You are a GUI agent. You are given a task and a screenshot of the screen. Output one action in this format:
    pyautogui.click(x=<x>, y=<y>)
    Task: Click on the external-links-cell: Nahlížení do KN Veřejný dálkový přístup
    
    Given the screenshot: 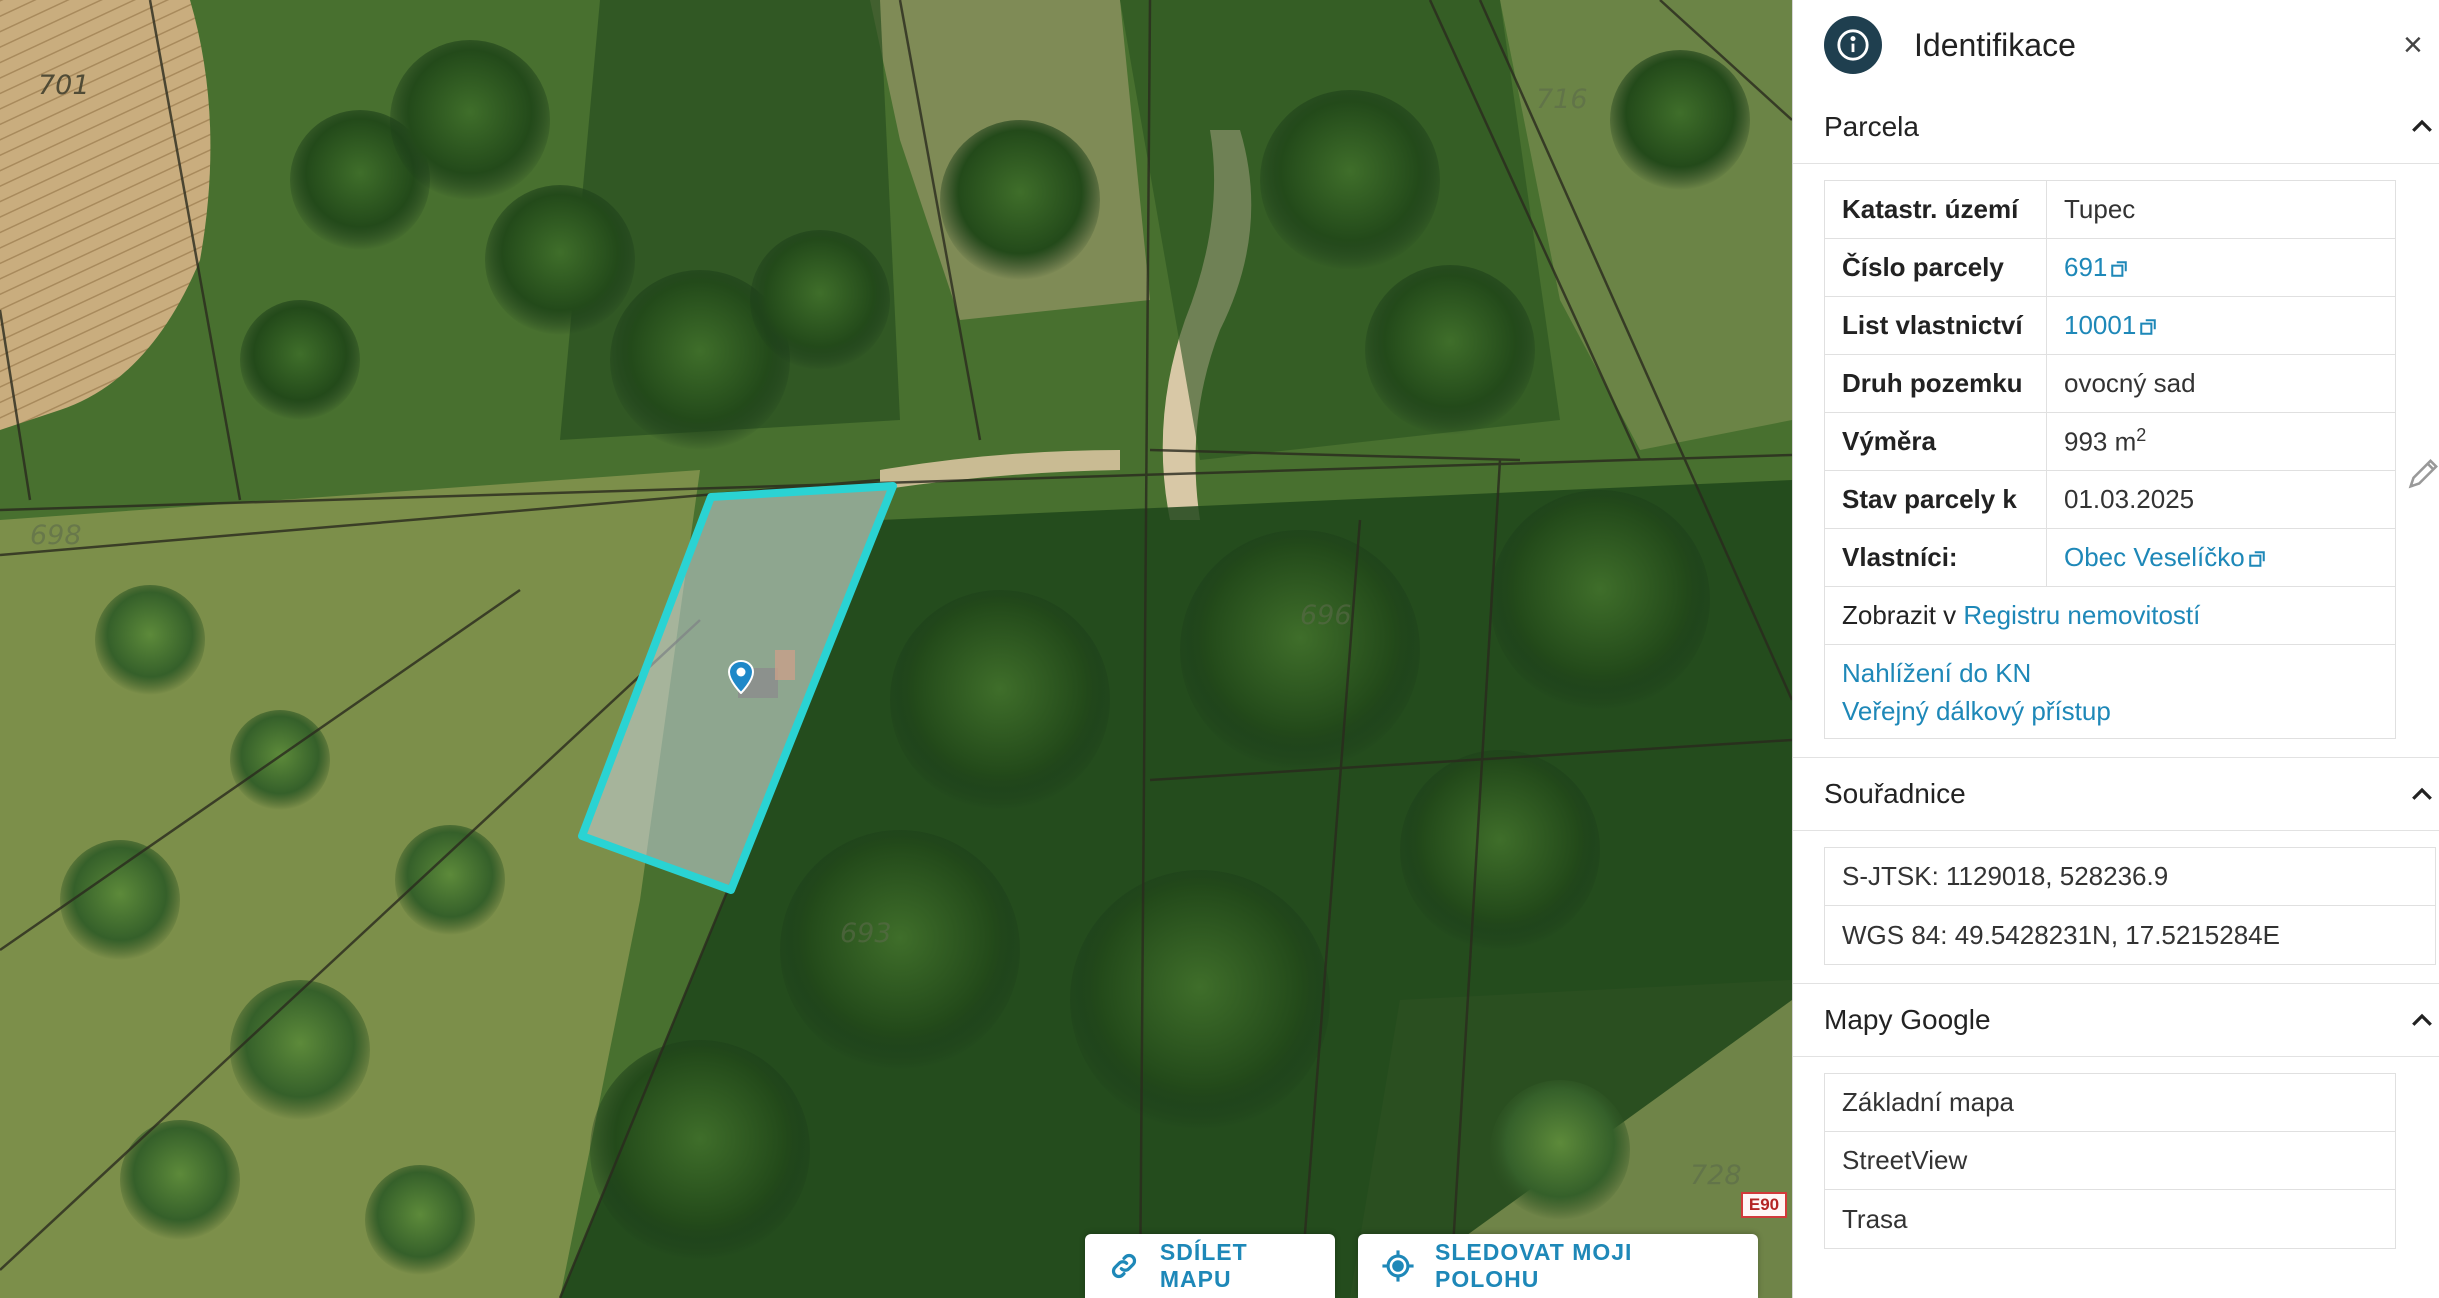 What is the action you would take?
    pyautogui.click(x=2110, y=691)
    